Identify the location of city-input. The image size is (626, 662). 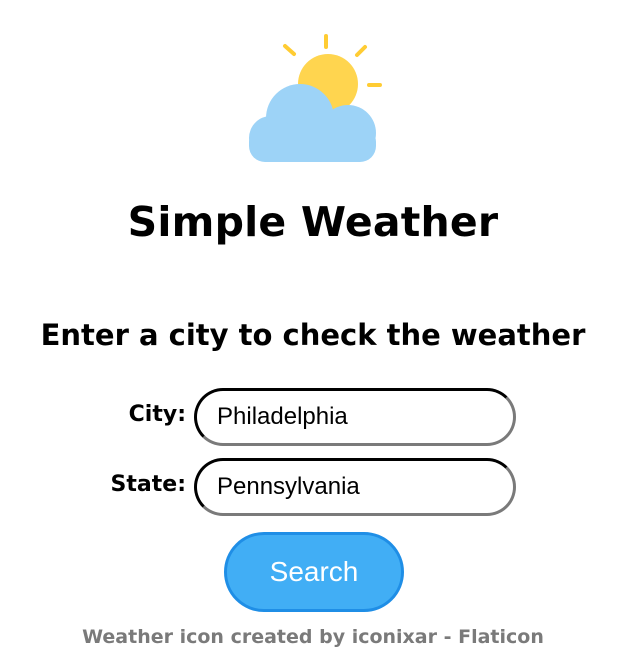
(355, 417).